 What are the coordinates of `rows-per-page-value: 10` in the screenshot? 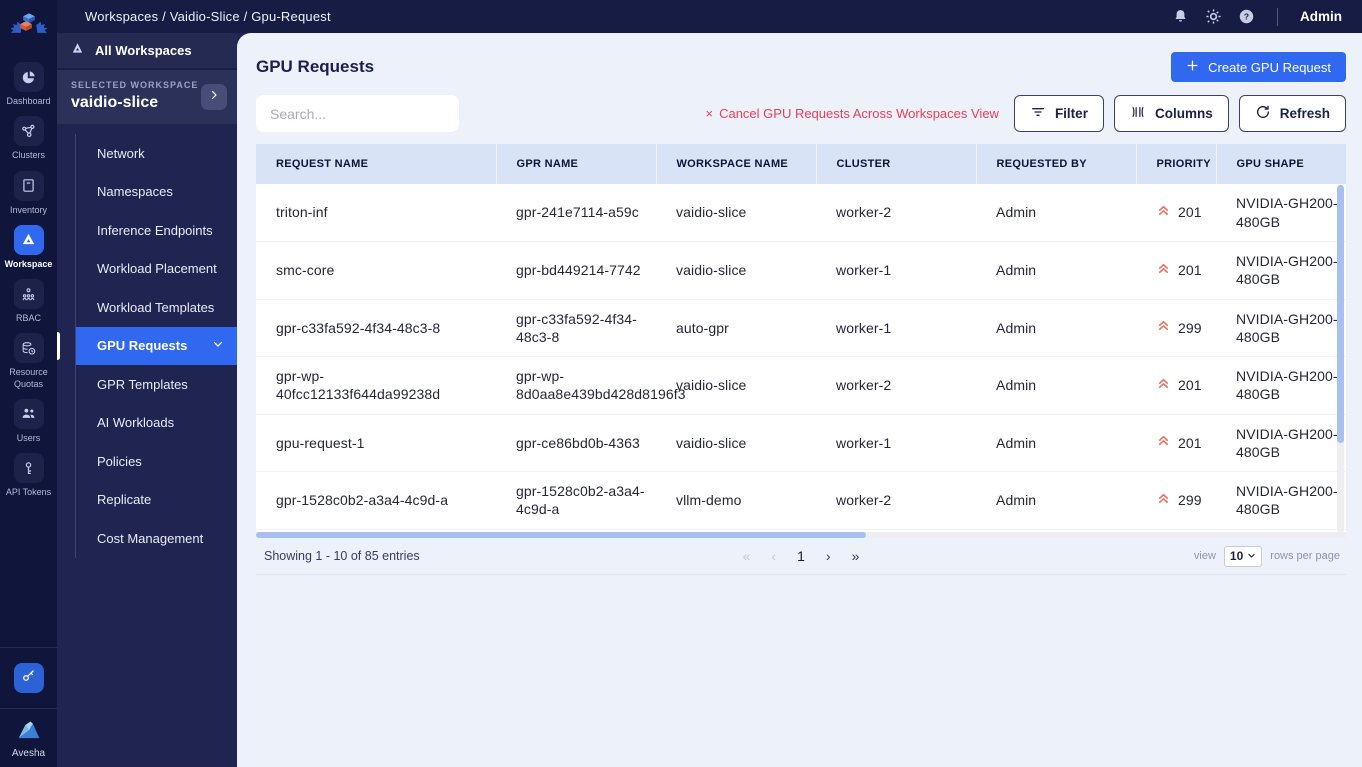 It's located at (1236, 556).